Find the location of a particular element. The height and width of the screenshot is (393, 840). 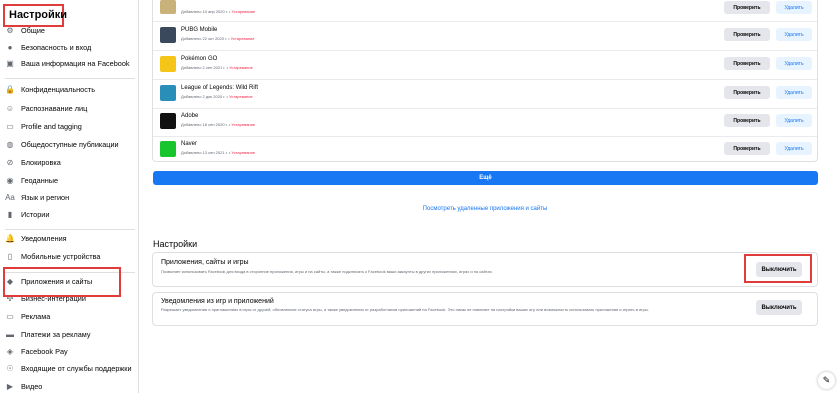

sidebar-item: ▭ Реклама is located at coordinates (27, 316).